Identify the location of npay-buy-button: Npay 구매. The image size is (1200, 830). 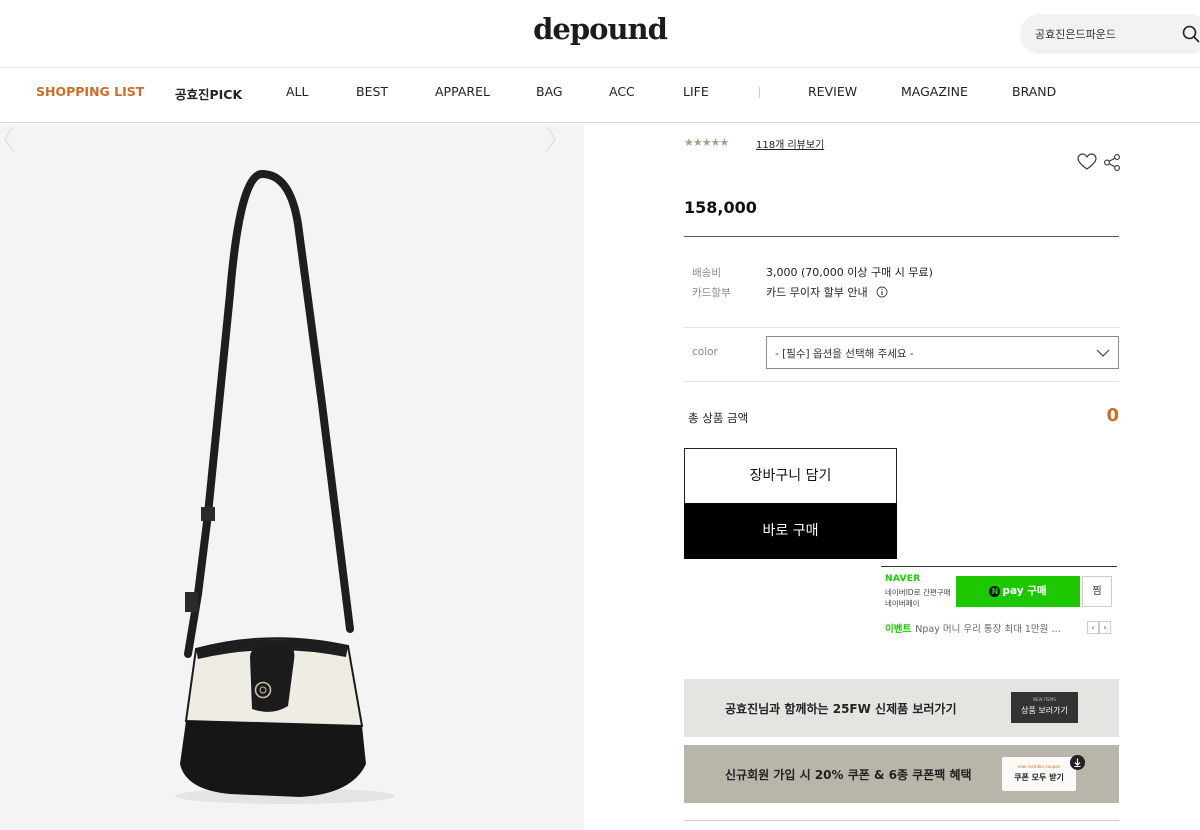
(1018, 591).